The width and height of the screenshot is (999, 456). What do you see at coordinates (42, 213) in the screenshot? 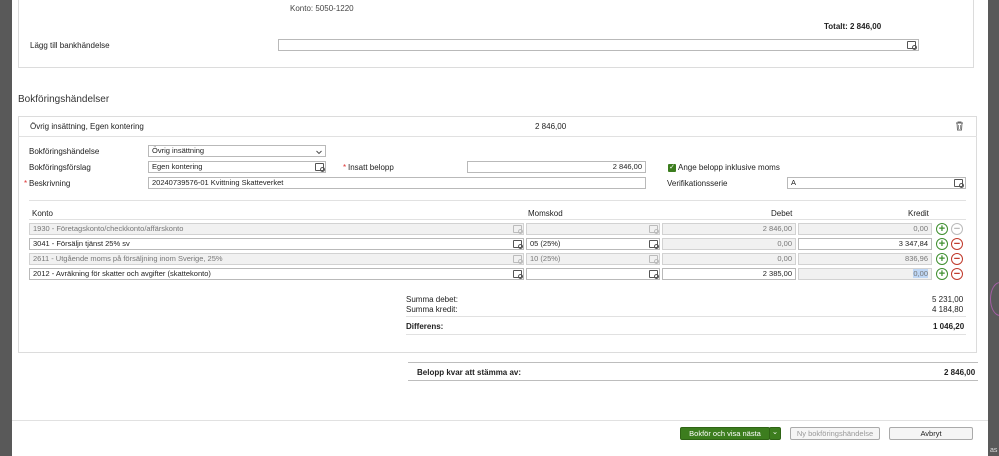
I see `col-header-konto: Konto` at bounding box center [42, 213].